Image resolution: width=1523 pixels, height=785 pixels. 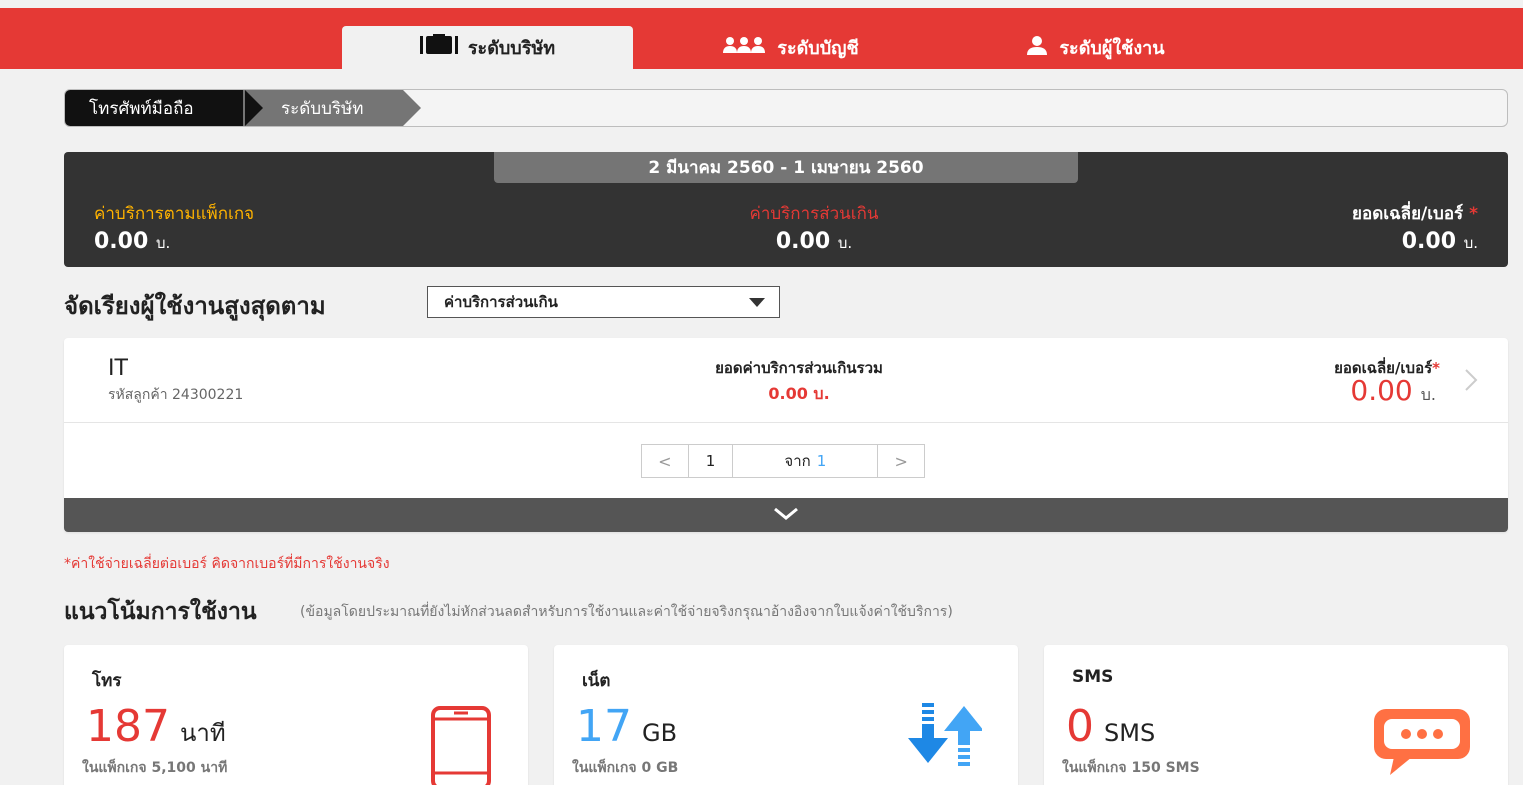 I want to click on chat-icon, so click(x=1422, y=744).